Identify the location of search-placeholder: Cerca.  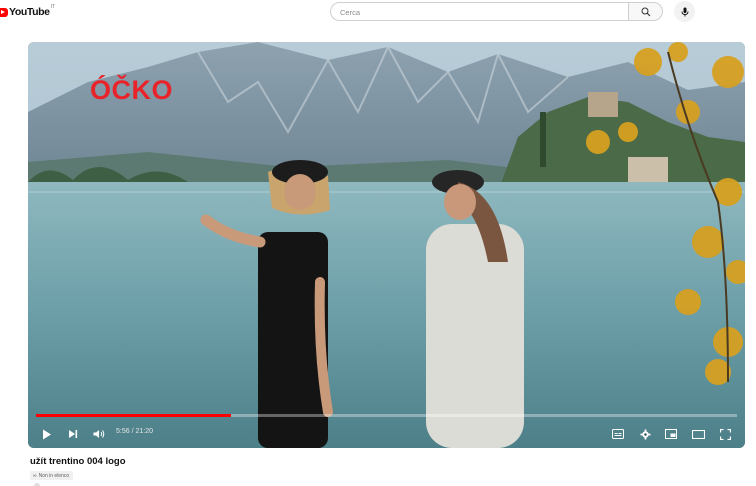
(350, 12).